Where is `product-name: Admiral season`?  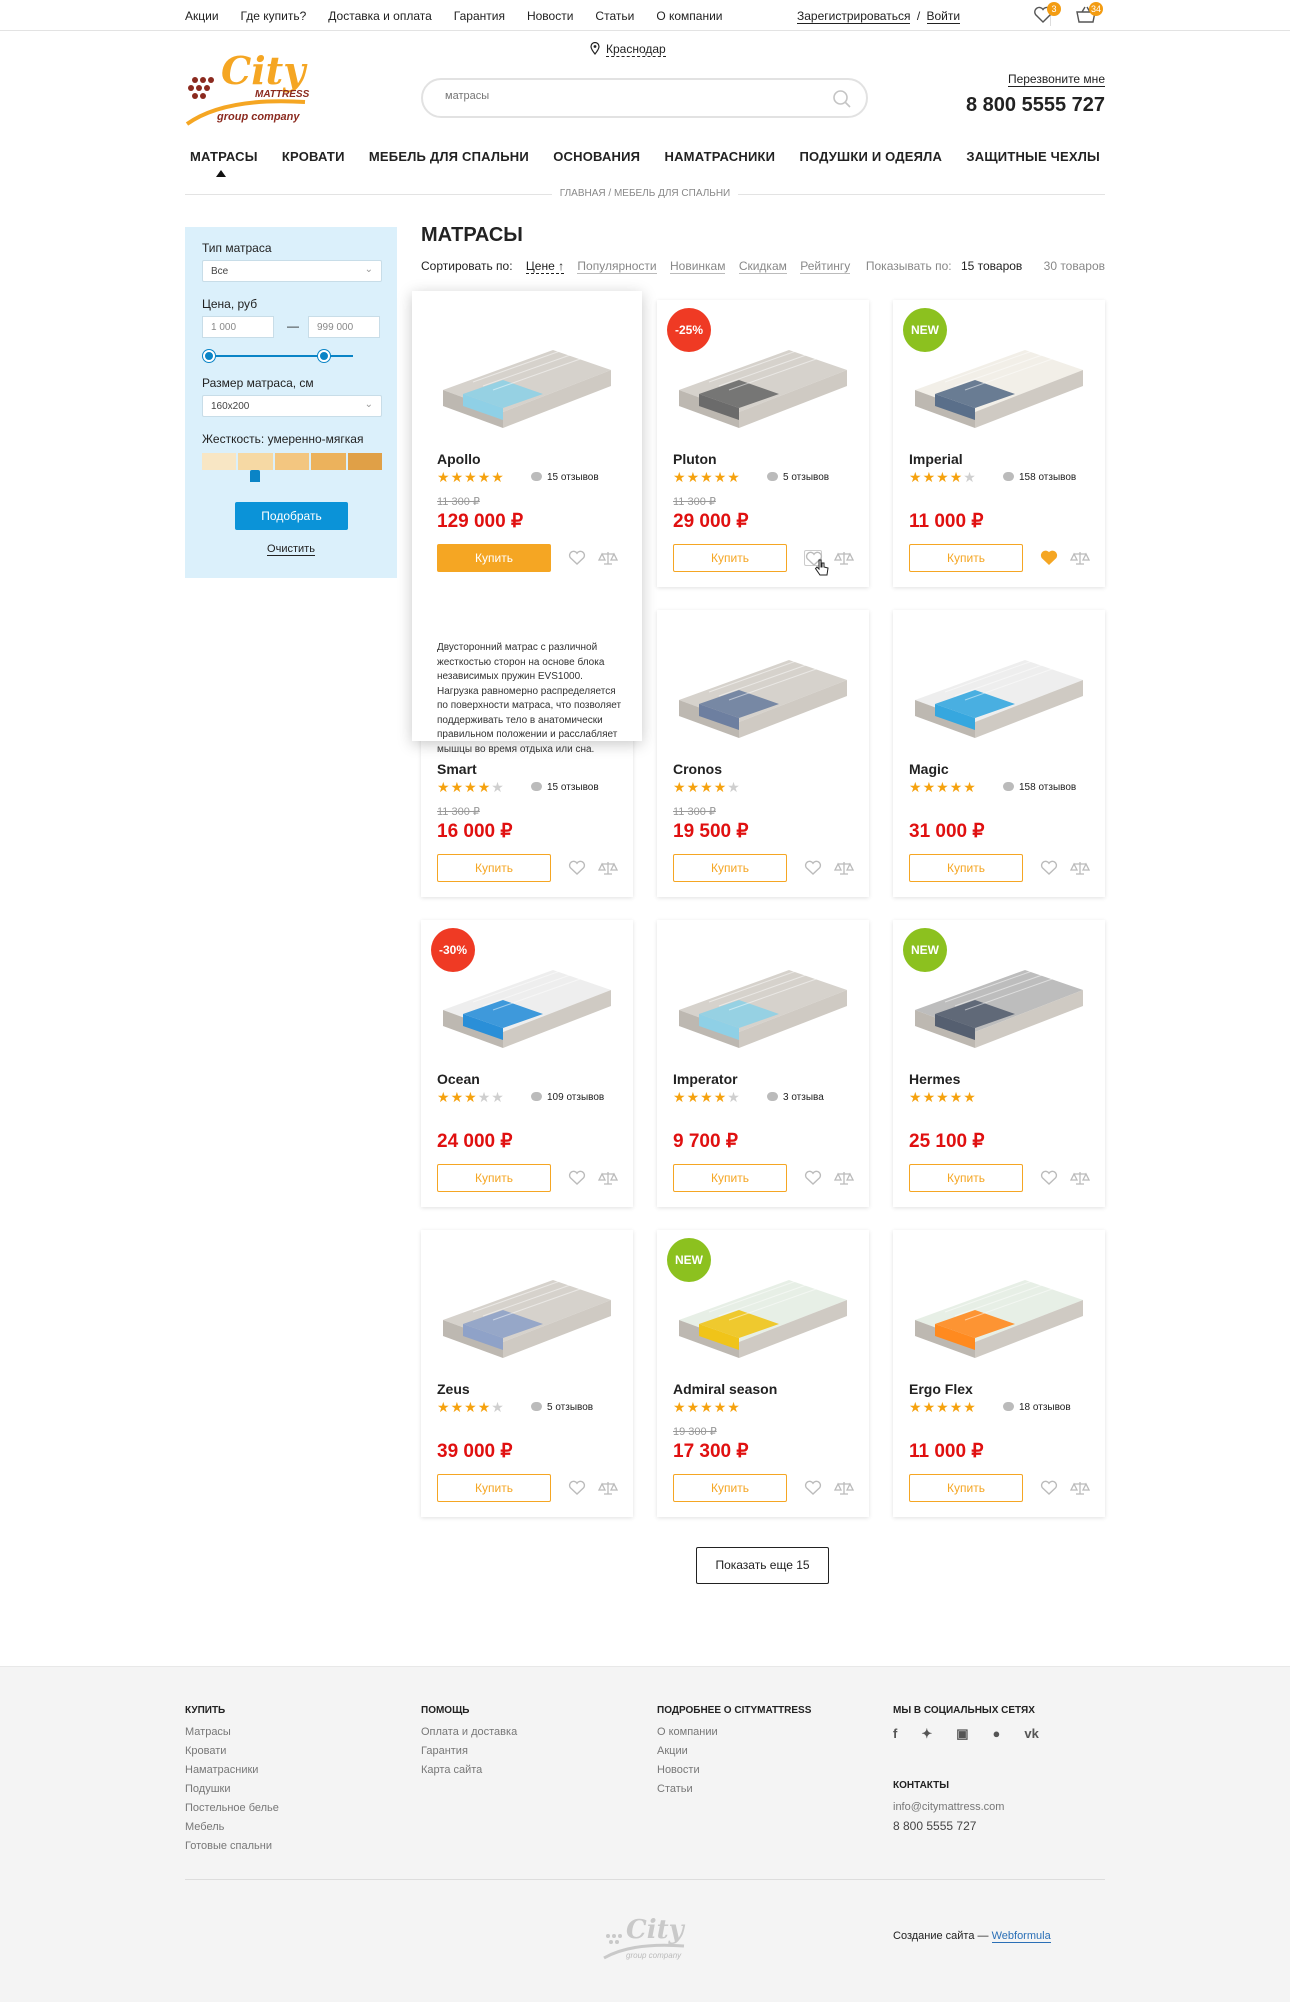 product-name: Admiral season is located at coordinates (725, 1389).